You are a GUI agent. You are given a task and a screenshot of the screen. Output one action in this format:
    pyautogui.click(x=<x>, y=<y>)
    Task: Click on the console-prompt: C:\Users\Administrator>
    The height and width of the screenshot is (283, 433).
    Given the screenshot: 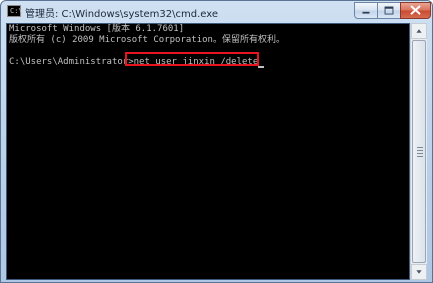 What is the action you would take?
    pyautogui.click(x=71, y=62)
    